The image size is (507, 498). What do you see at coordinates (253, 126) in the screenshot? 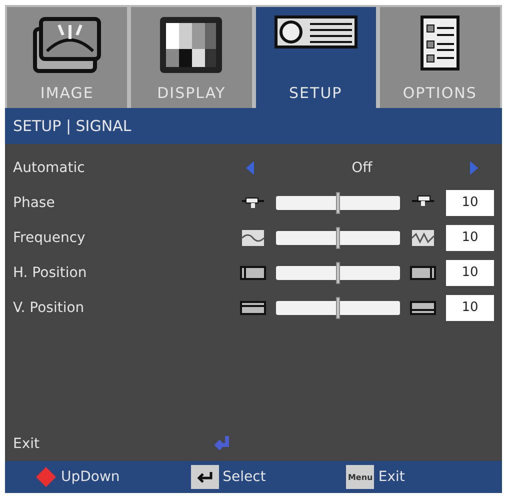
I see `section-header: SETUP | SIGNAL` at bounding box center [253, 126].